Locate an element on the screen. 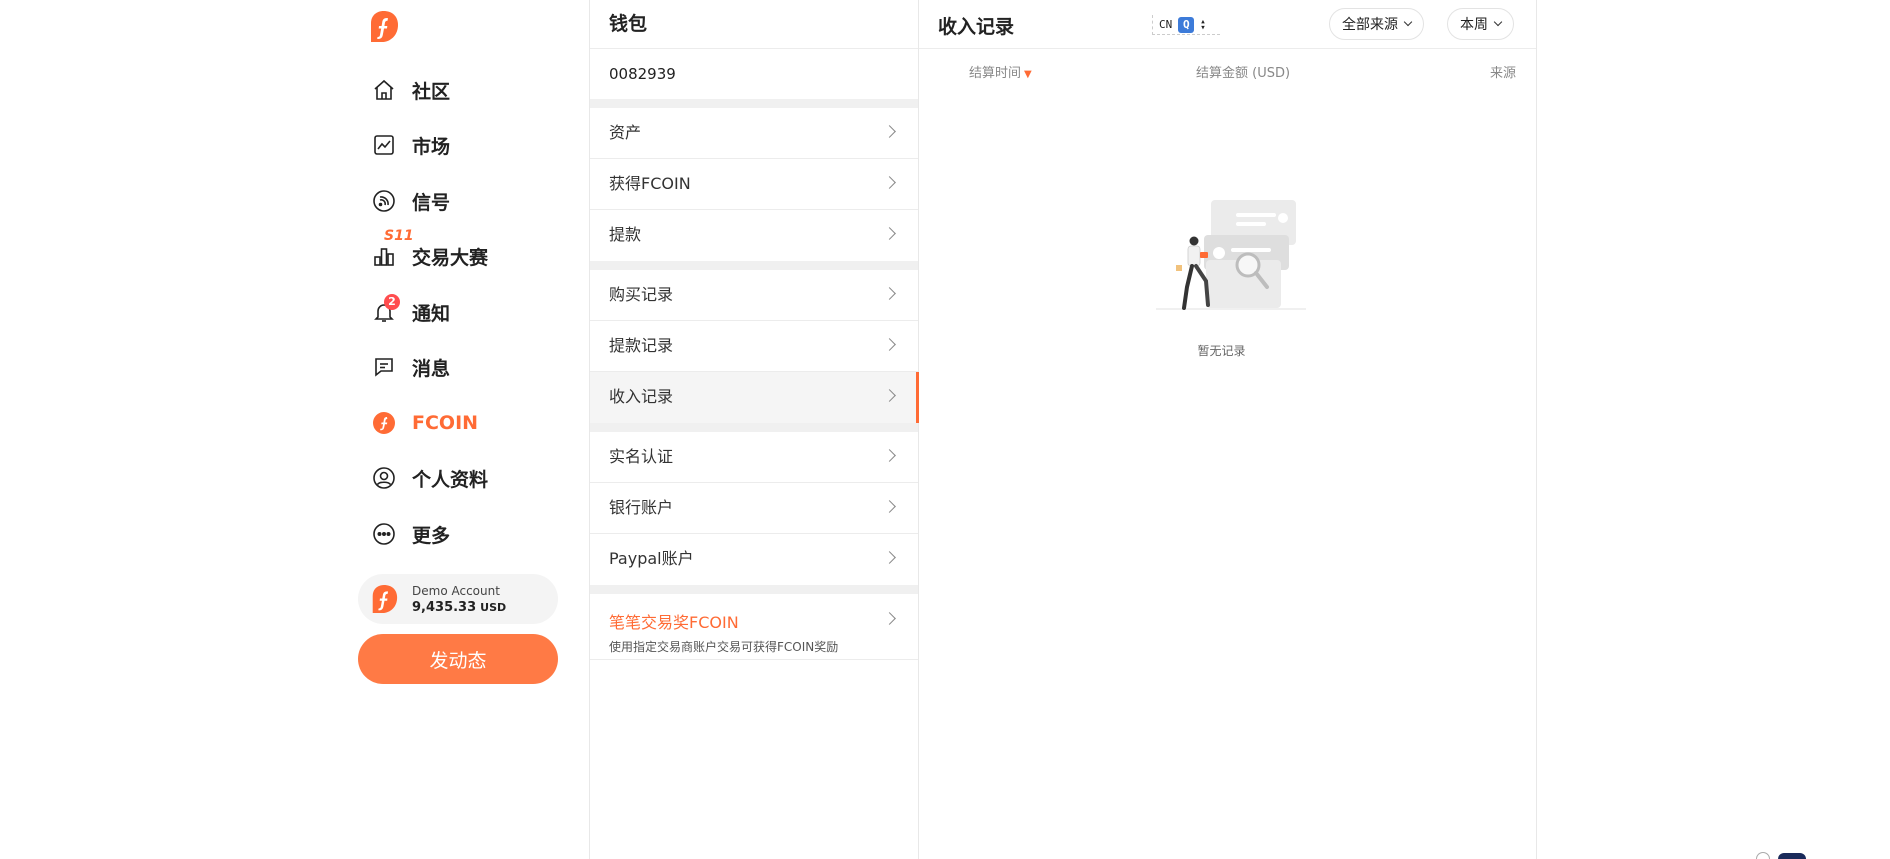  column-label: 结算时间 is located at coordinates (995, 73).